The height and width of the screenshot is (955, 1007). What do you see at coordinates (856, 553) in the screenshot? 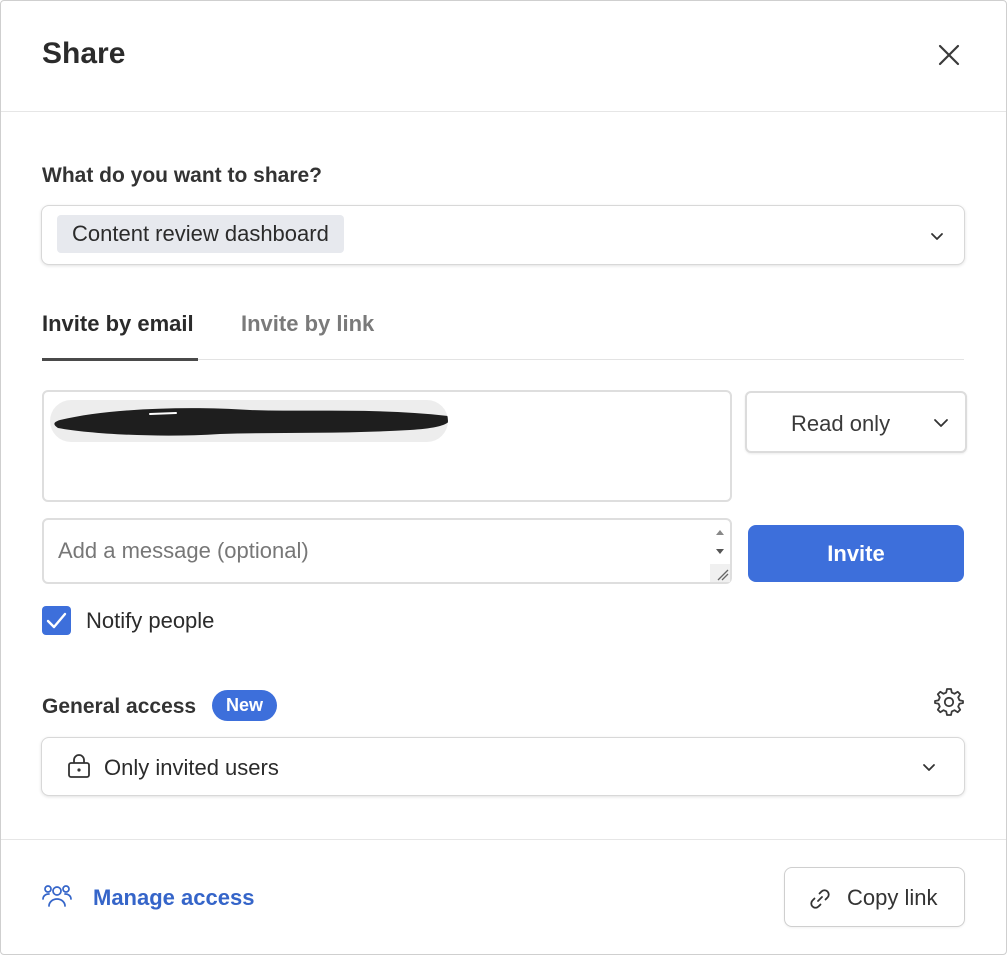
I see `invite-button: Invite` at bounding box center [856, 553].